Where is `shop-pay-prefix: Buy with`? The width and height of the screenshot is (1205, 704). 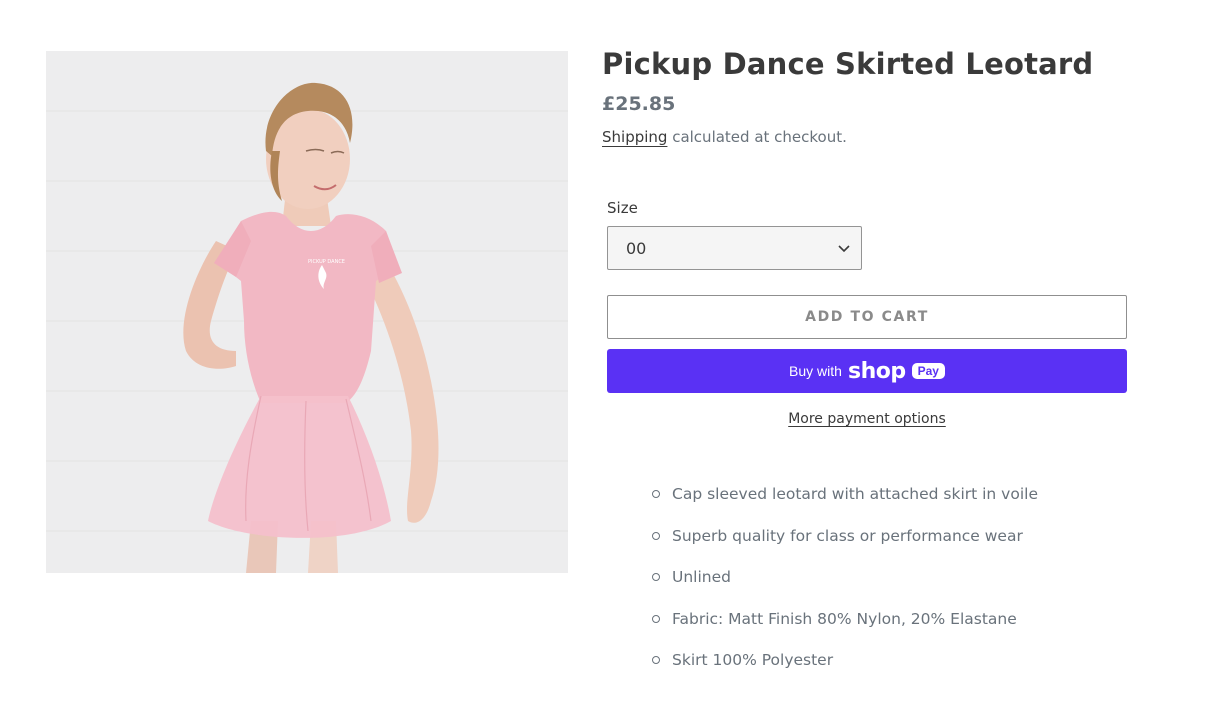 shop-pay-prefix: Buy with is located at coordinates (815, 371).